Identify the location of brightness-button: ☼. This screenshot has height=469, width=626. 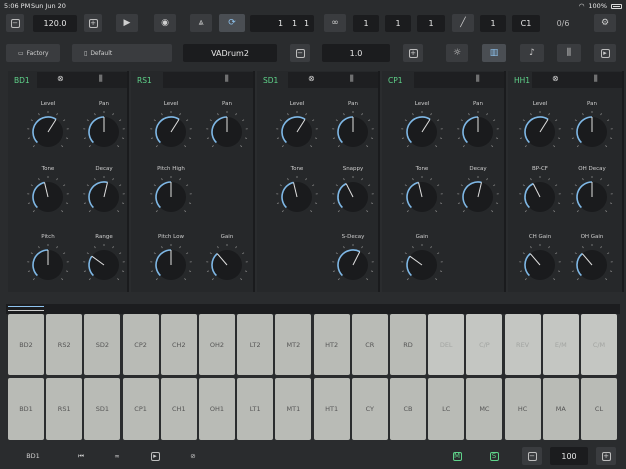
(457, 53).